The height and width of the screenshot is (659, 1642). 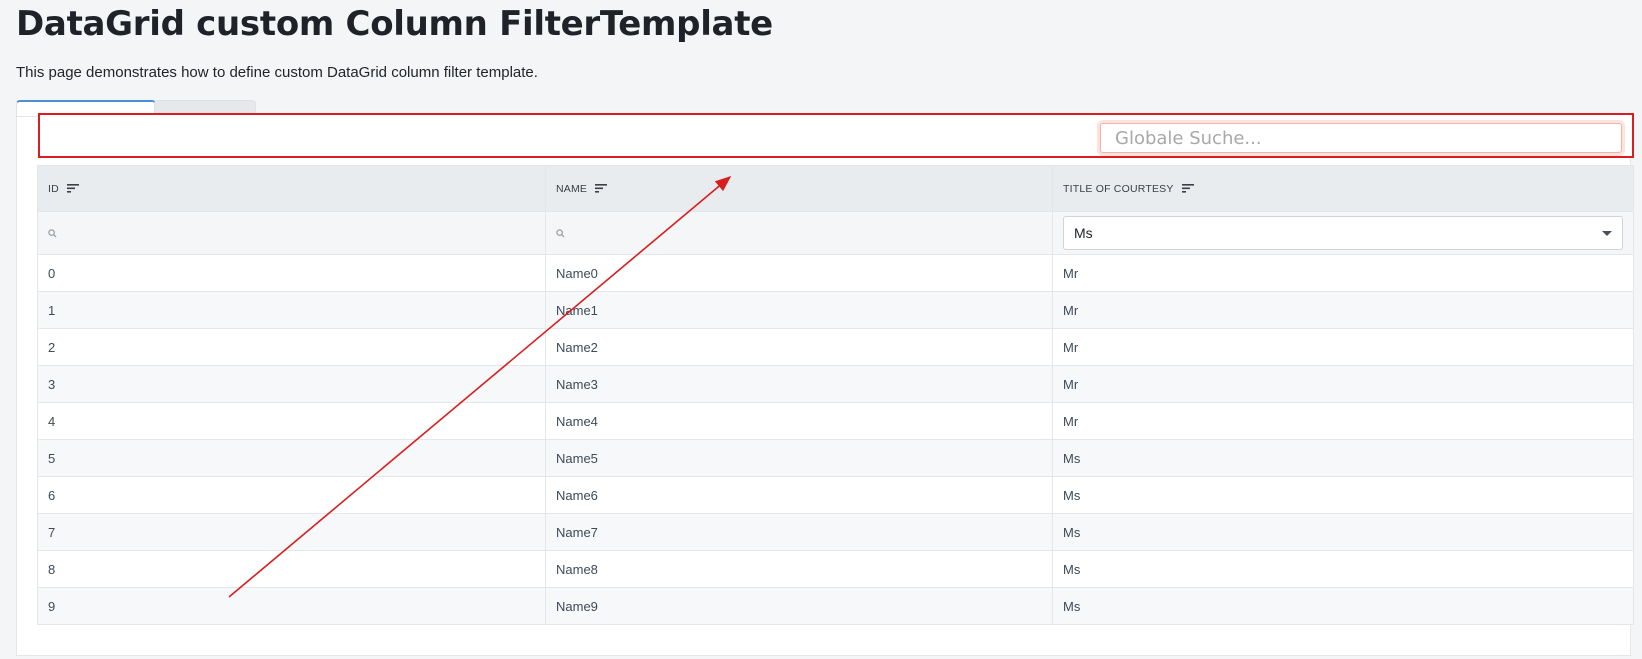 I want to click on cell-id: 4, so click(x=291, y=421).